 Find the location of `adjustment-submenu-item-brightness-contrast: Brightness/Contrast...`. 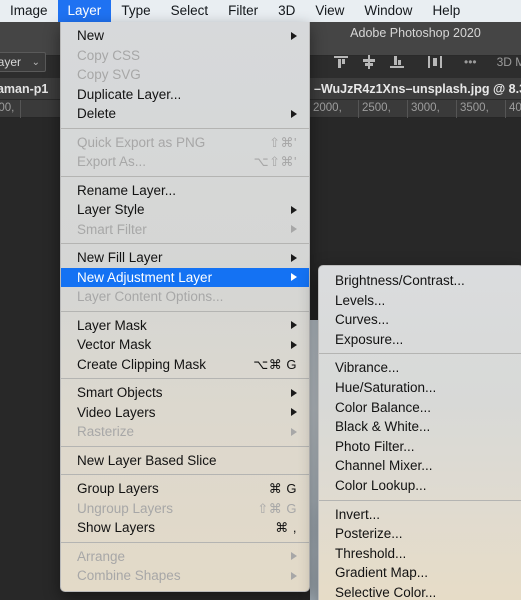

adjustment-submenu-item-brightness-contrast: Brightness/Contrast... is located at coordinates (420, 281).